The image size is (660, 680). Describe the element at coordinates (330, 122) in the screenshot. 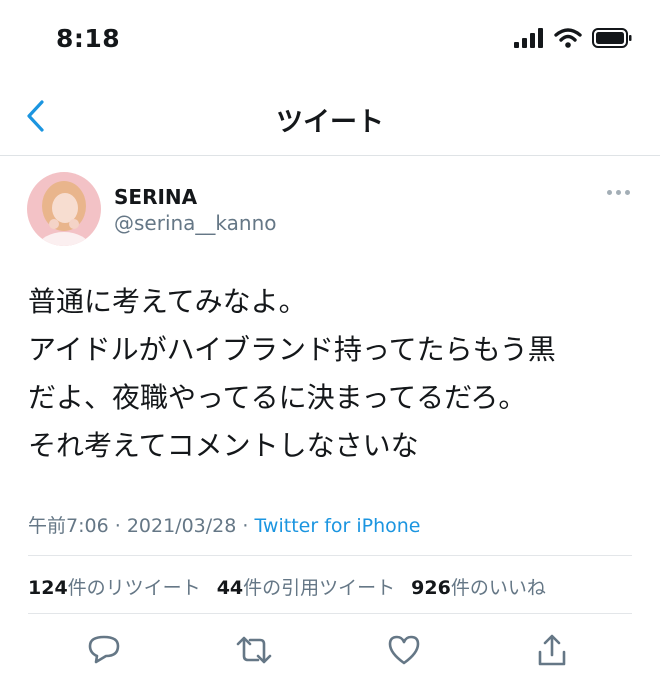

I see `page-title: ツイート` at that location.